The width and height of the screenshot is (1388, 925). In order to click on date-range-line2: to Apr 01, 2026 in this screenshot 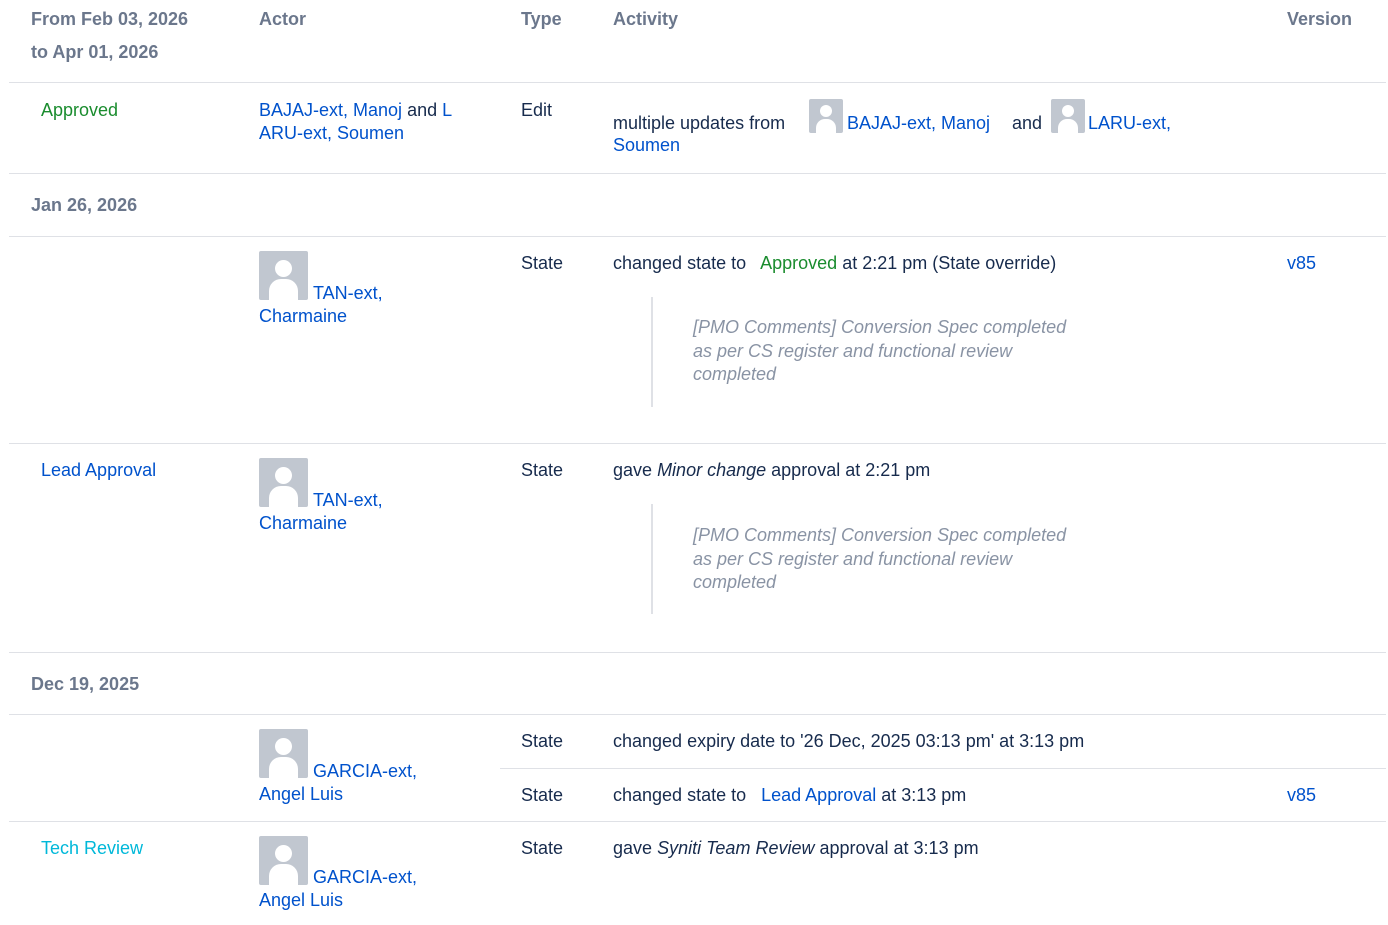, I will do `click(95, 52)`.